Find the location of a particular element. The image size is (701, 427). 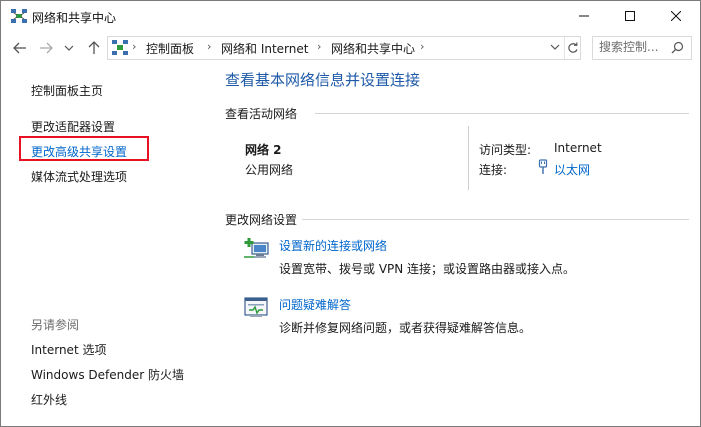

ethernet-icon is located at coordinates (543, 168).